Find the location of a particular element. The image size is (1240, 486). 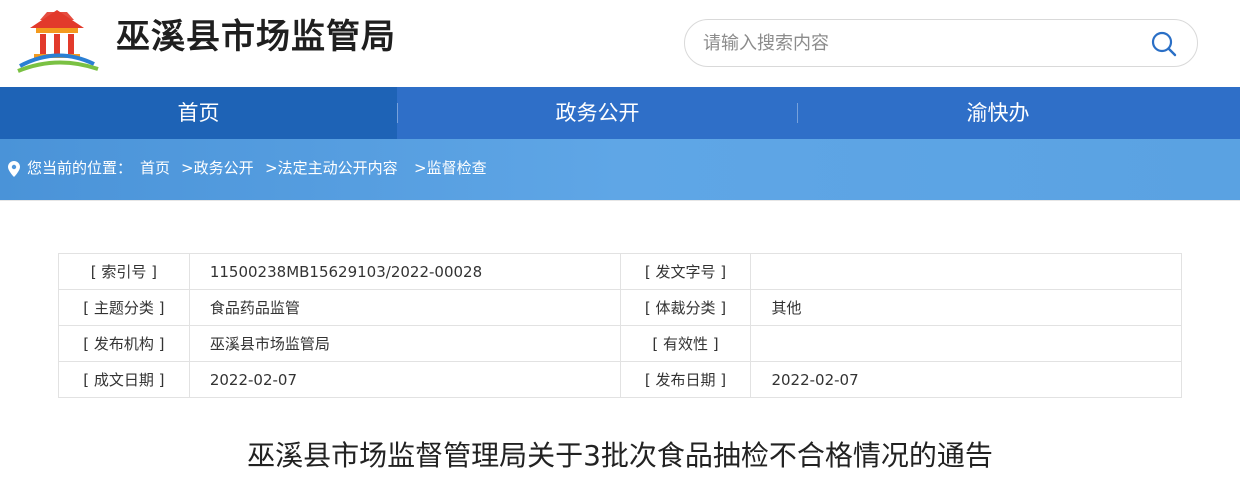

meta-label-doc-no: [ 发文字号 ] is located at coordinates (685, 271).